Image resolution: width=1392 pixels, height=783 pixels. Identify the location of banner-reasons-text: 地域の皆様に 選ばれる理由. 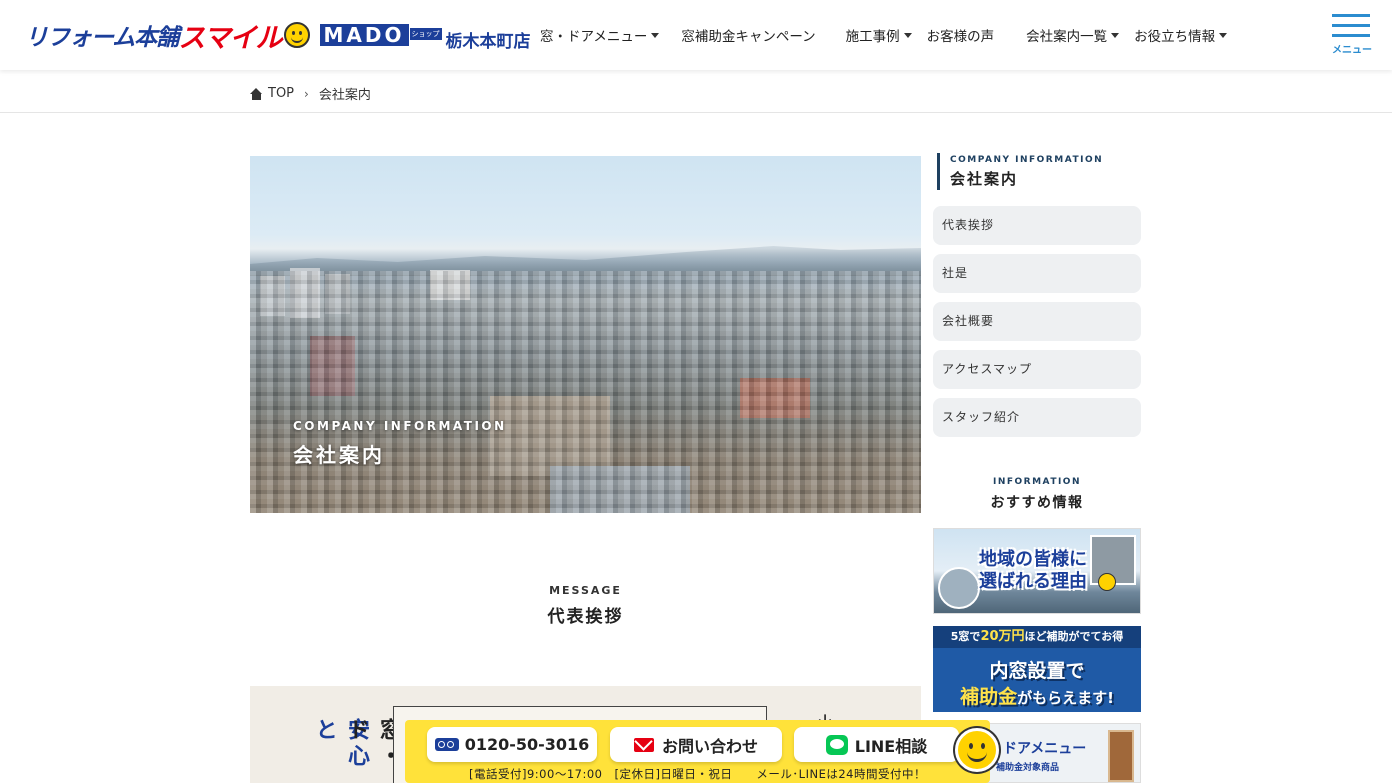
(1033, 571).